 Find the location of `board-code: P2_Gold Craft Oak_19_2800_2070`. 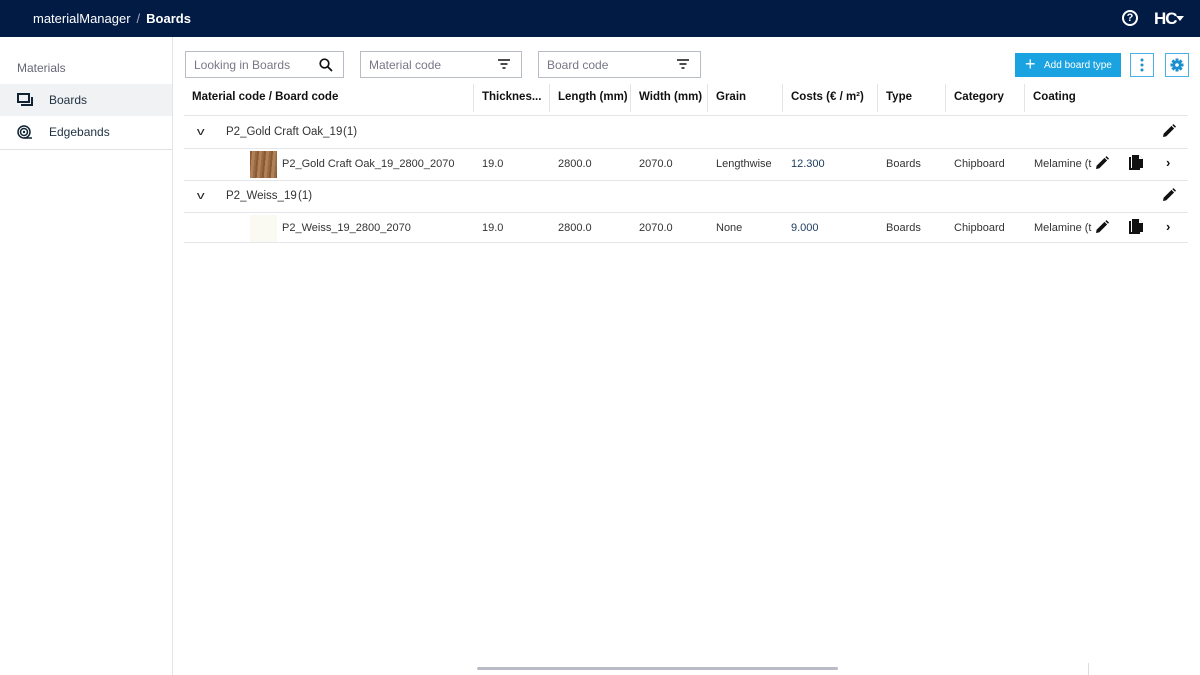

board-code: P2_Gold Craft Oak_19_2800_2070 is located at coordinates (368, 164).